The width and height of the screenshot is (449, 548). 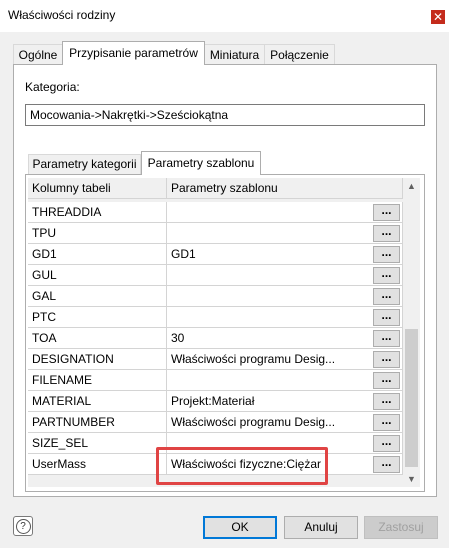 What do you see at coordinates (201, 163) in the screenshot?
I see `subtab-template-parameters: Parametry szablonu` at bounding box center [201, 163].